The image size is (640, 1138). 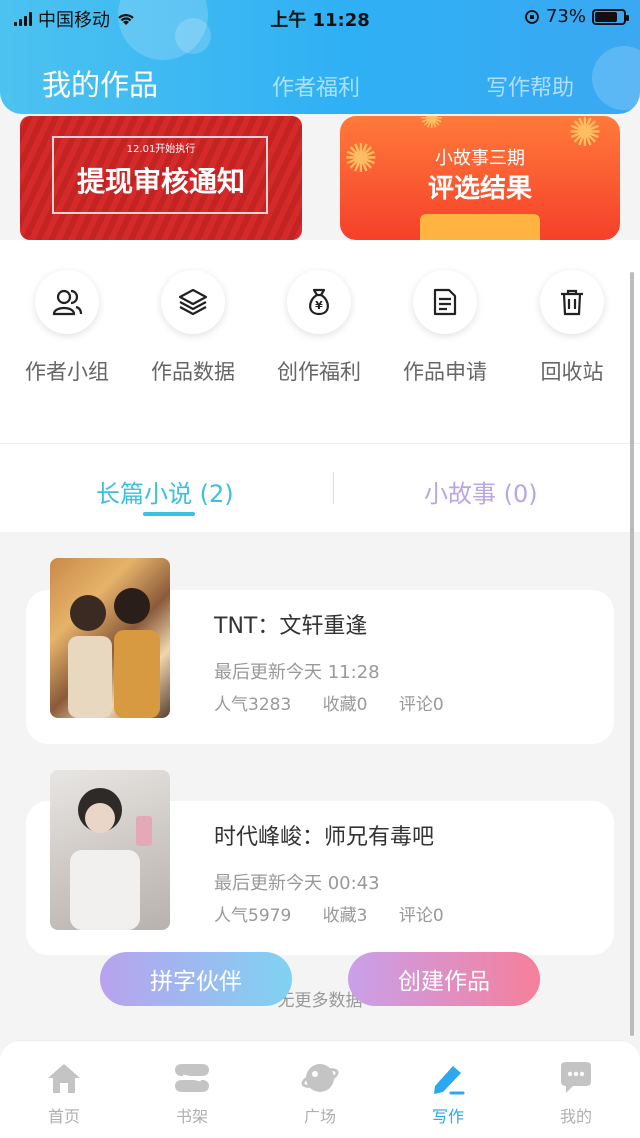 What do you see at coordinates (324, 837) in the screenshot?
I see `work-title: 时代峰峻：师兄有毒吧` at bounding box center [324, 837].